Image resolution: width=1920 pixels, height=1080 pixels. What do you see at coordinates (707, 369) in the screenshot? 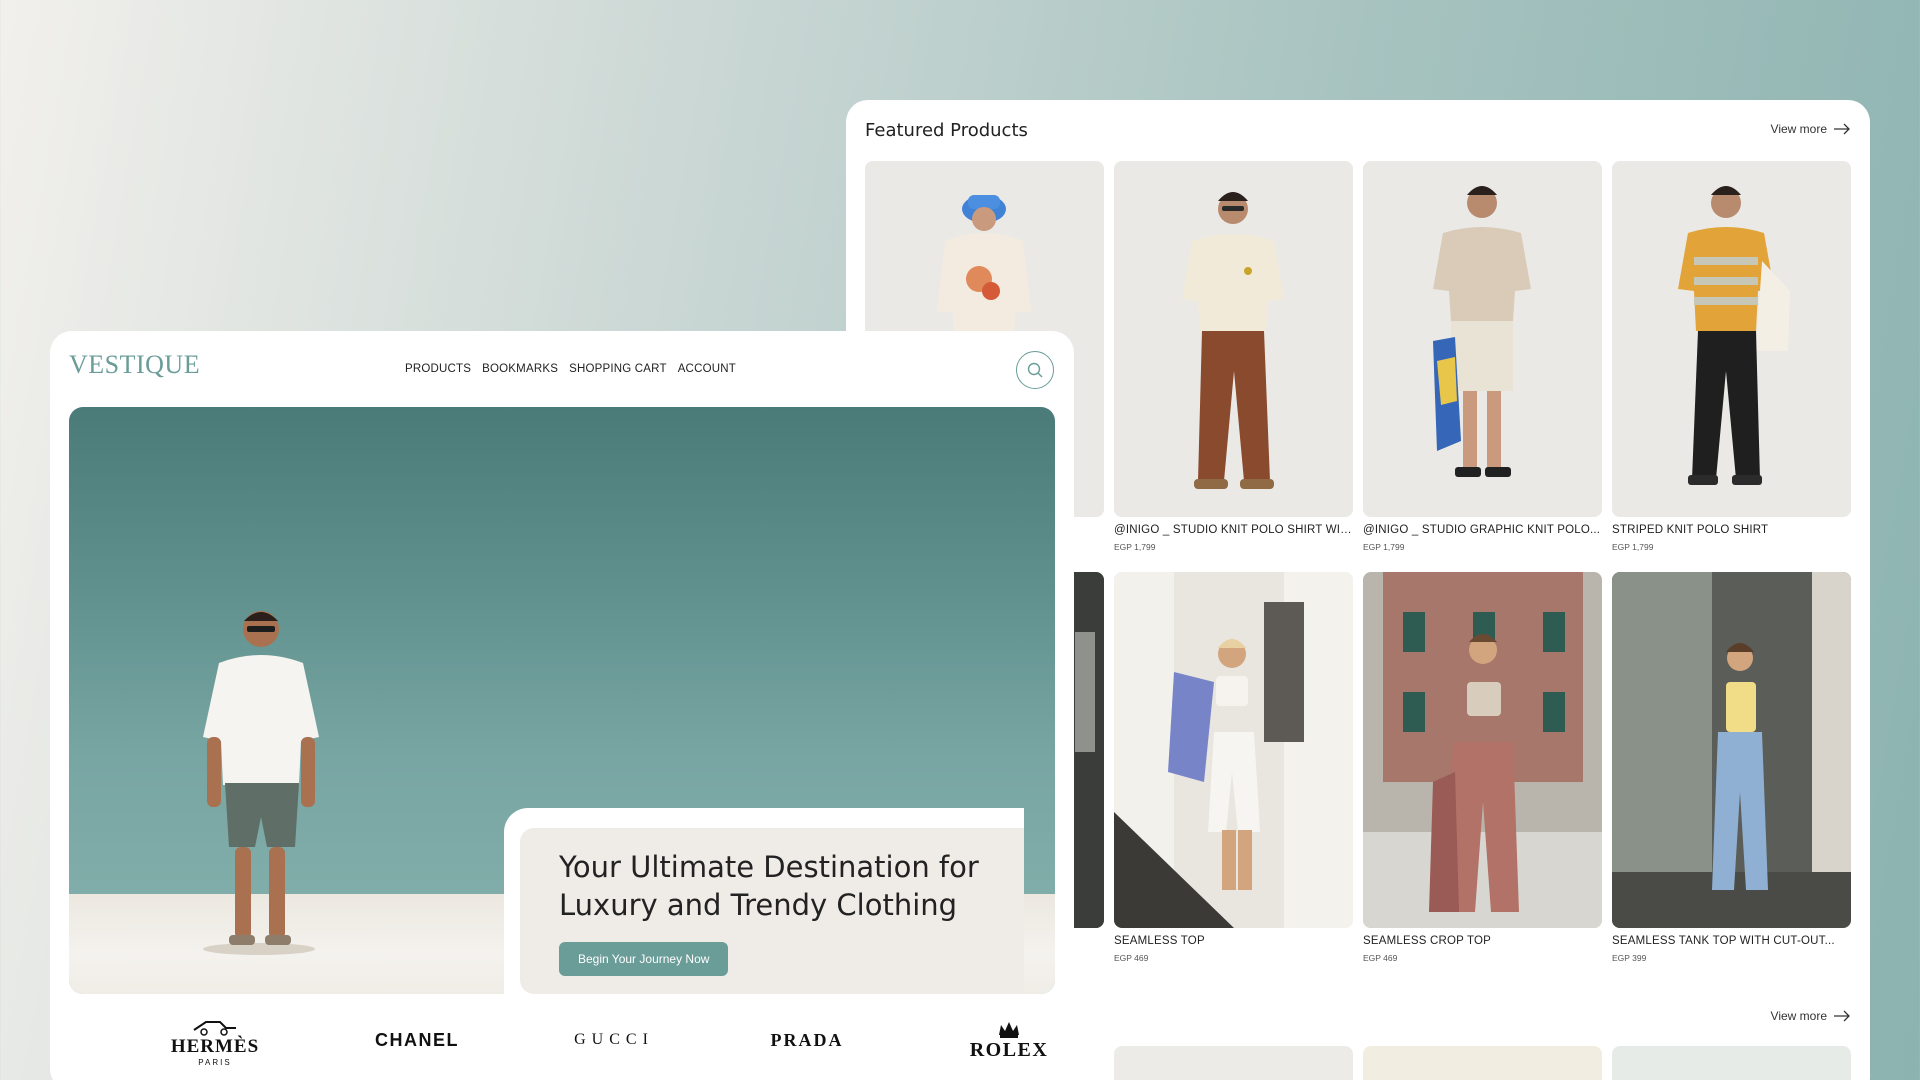
I see `nav-account: ACCOUNT` at bounding box center [707, 369].